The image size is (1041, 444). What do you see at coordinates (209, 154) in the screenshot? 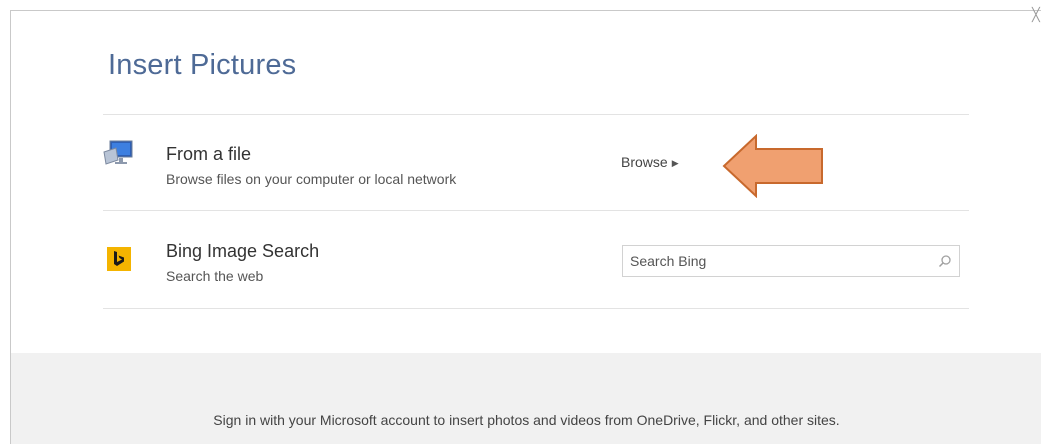
I see `from-file-title: From a file` at bounding box center [209, 154].